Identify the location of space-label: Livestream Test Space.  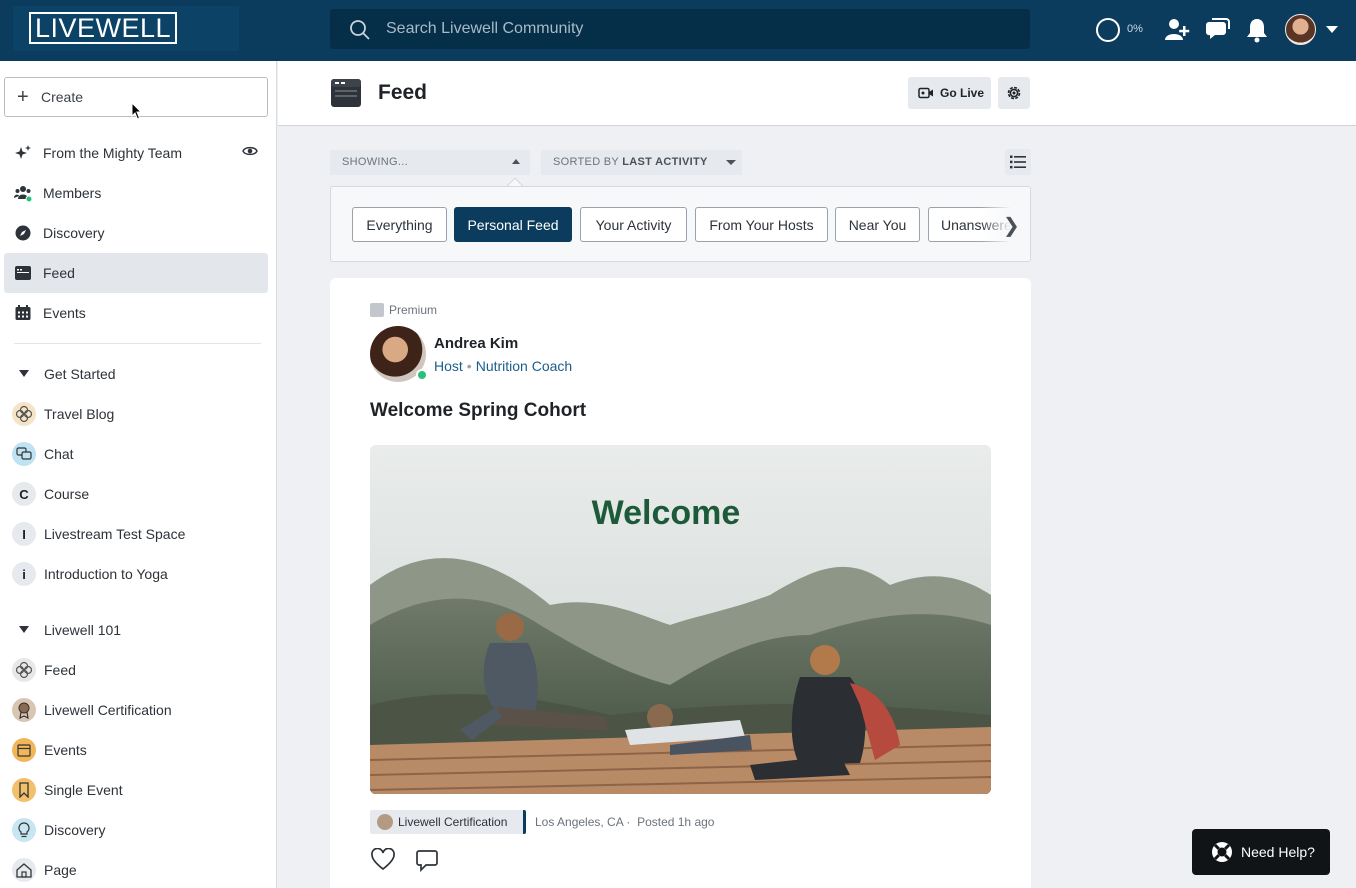
(115, 534).